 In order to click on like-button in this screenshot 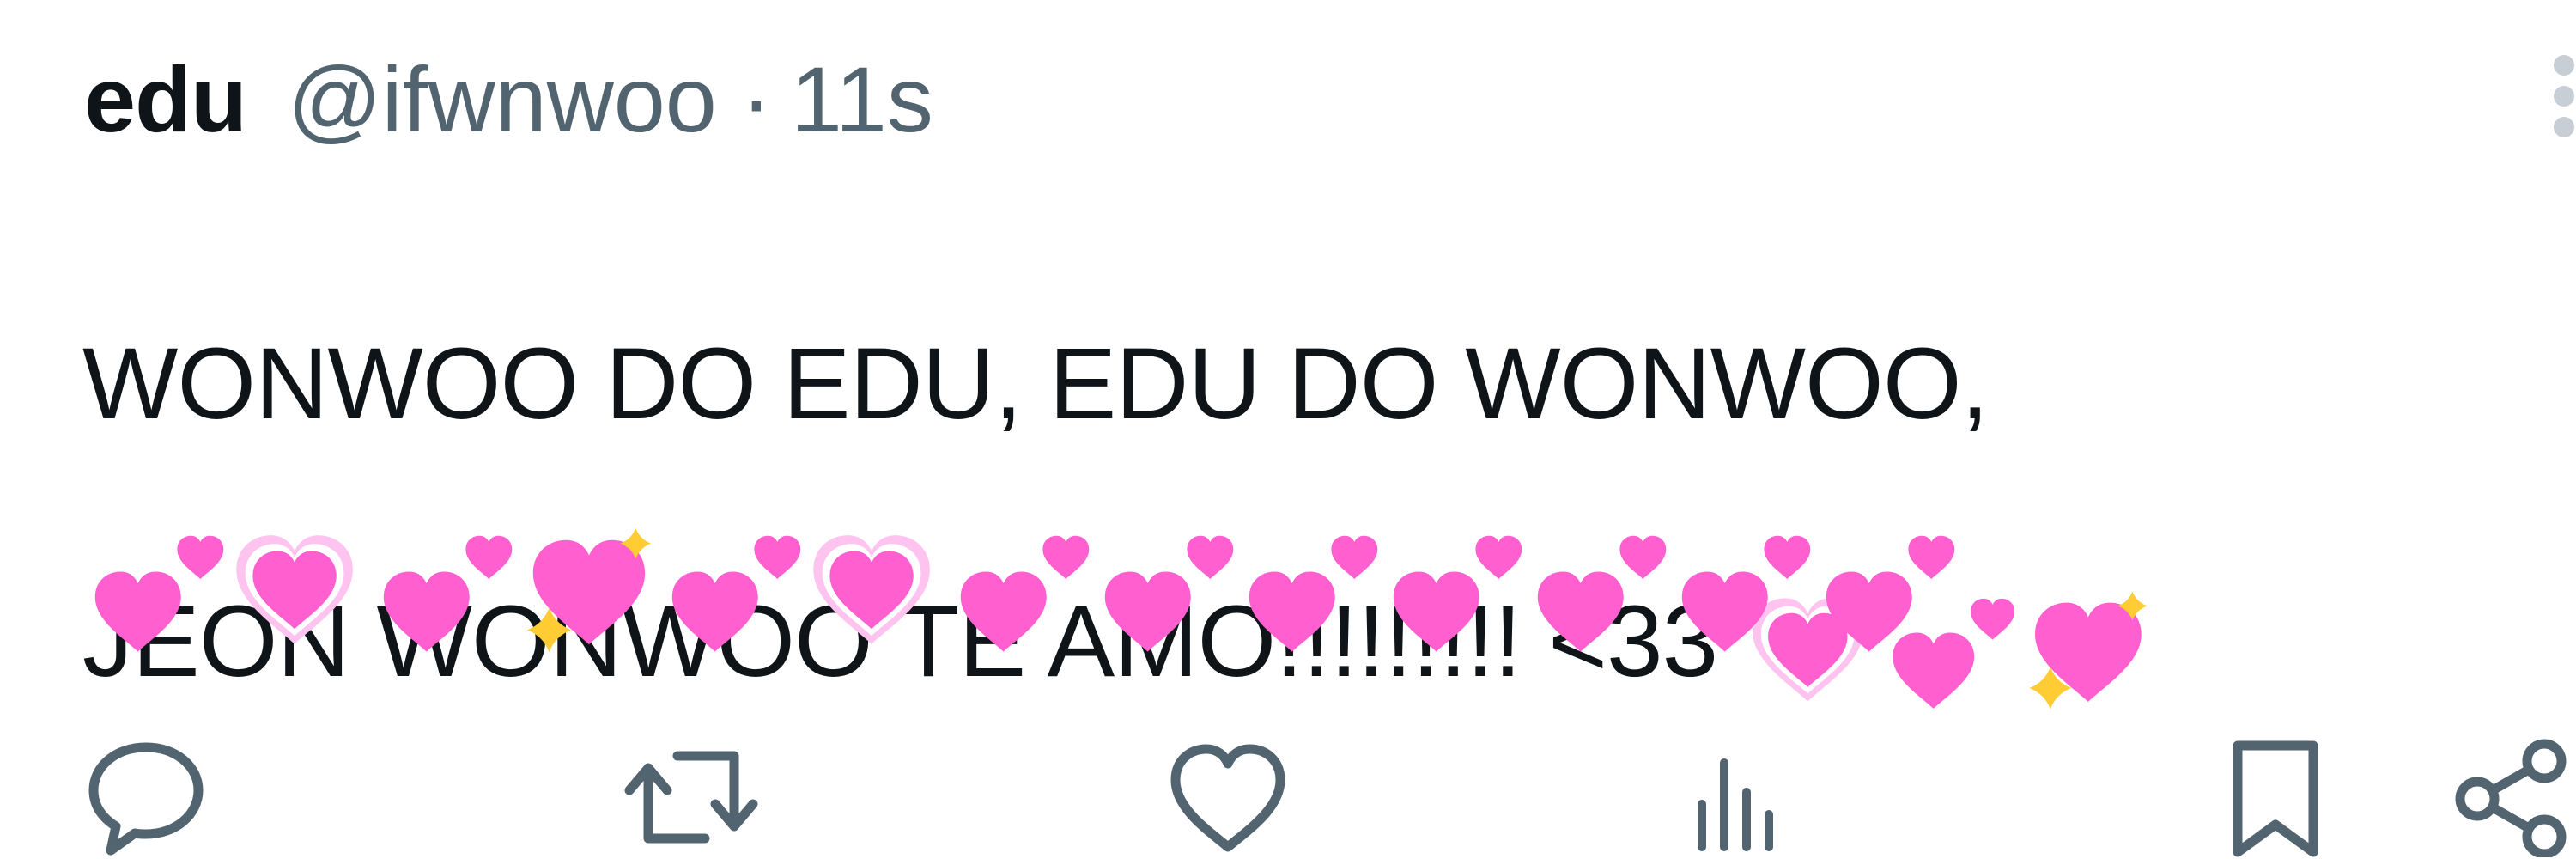, I will do `click(1228, 796)`.